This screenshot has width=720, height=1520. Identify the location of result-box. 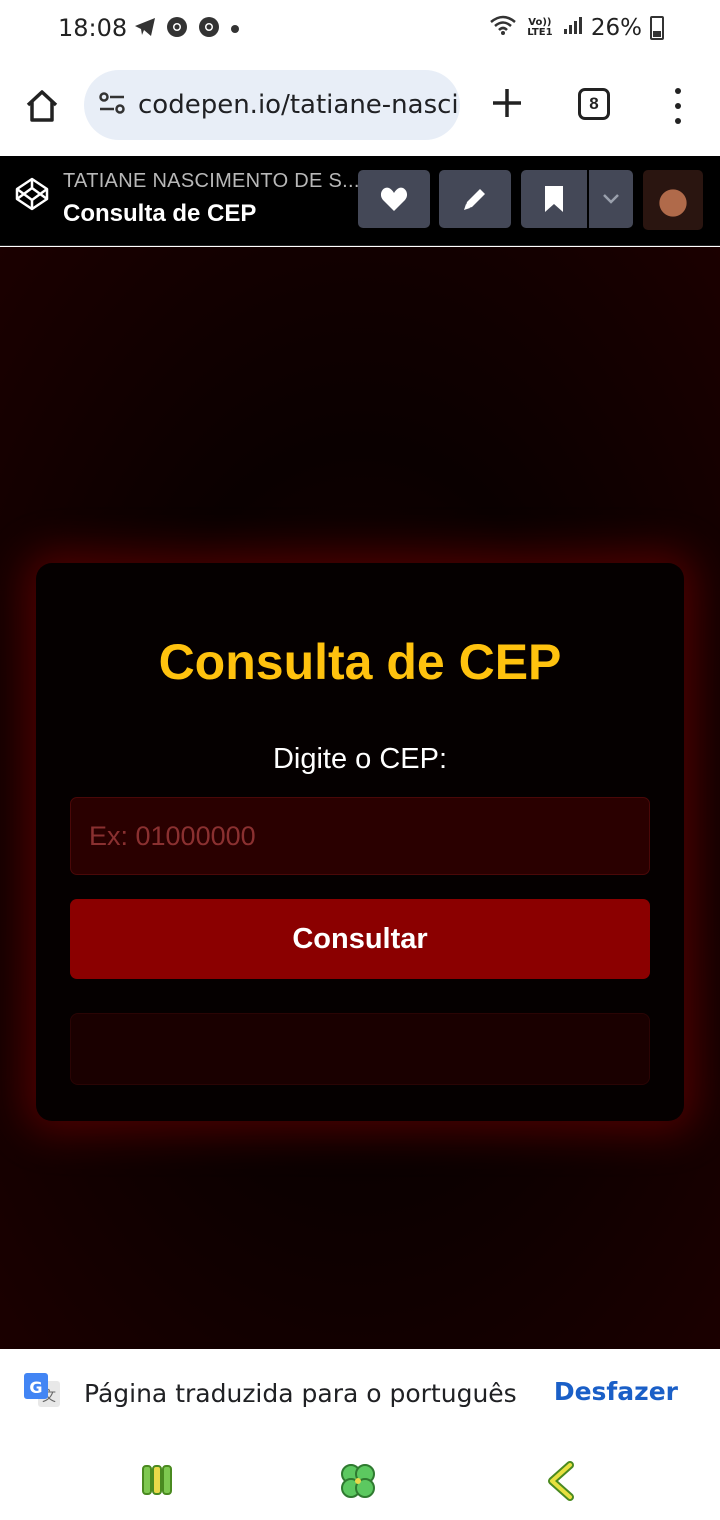
(360, 1049).